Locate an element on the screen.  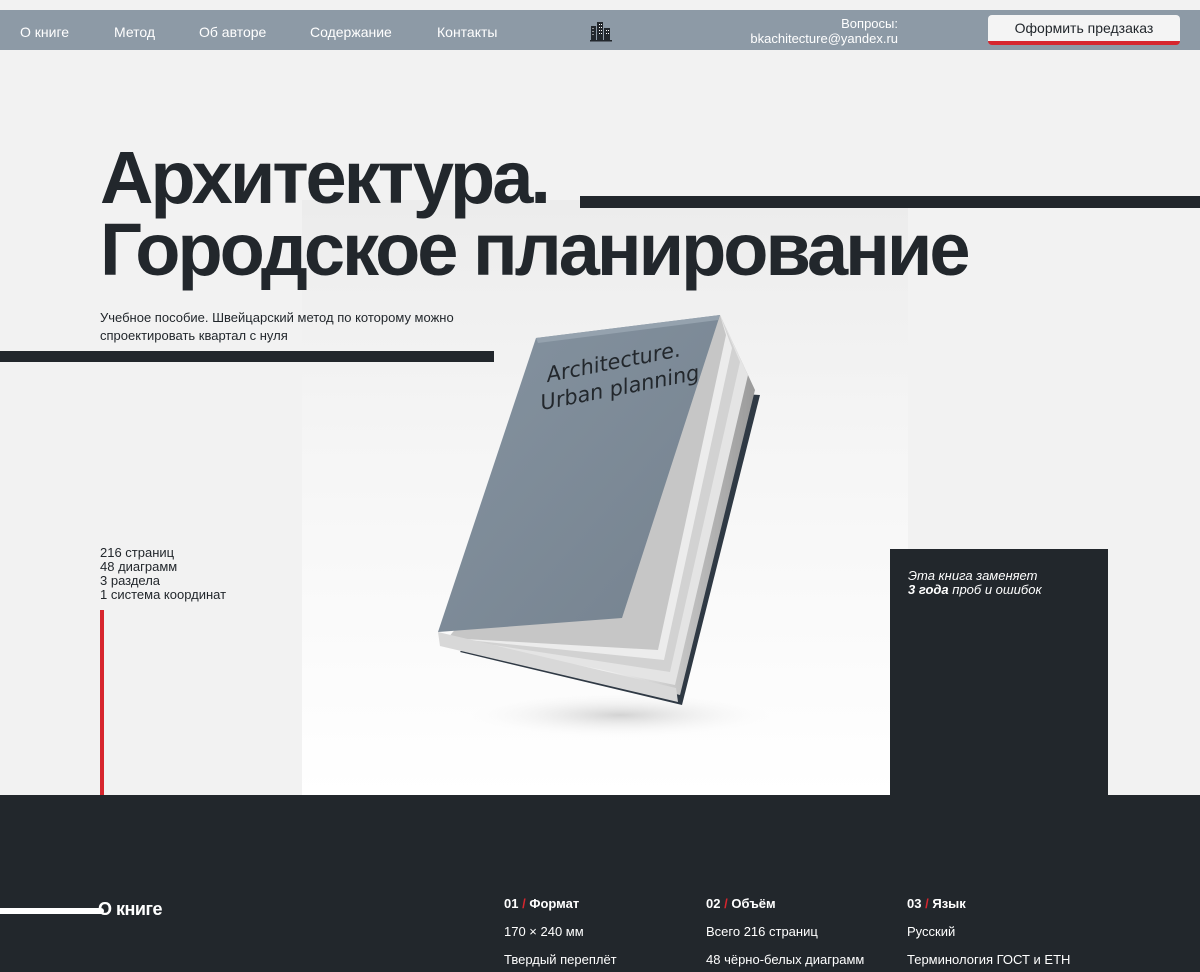
column-title: Формат is located at coordinates (554, 903).